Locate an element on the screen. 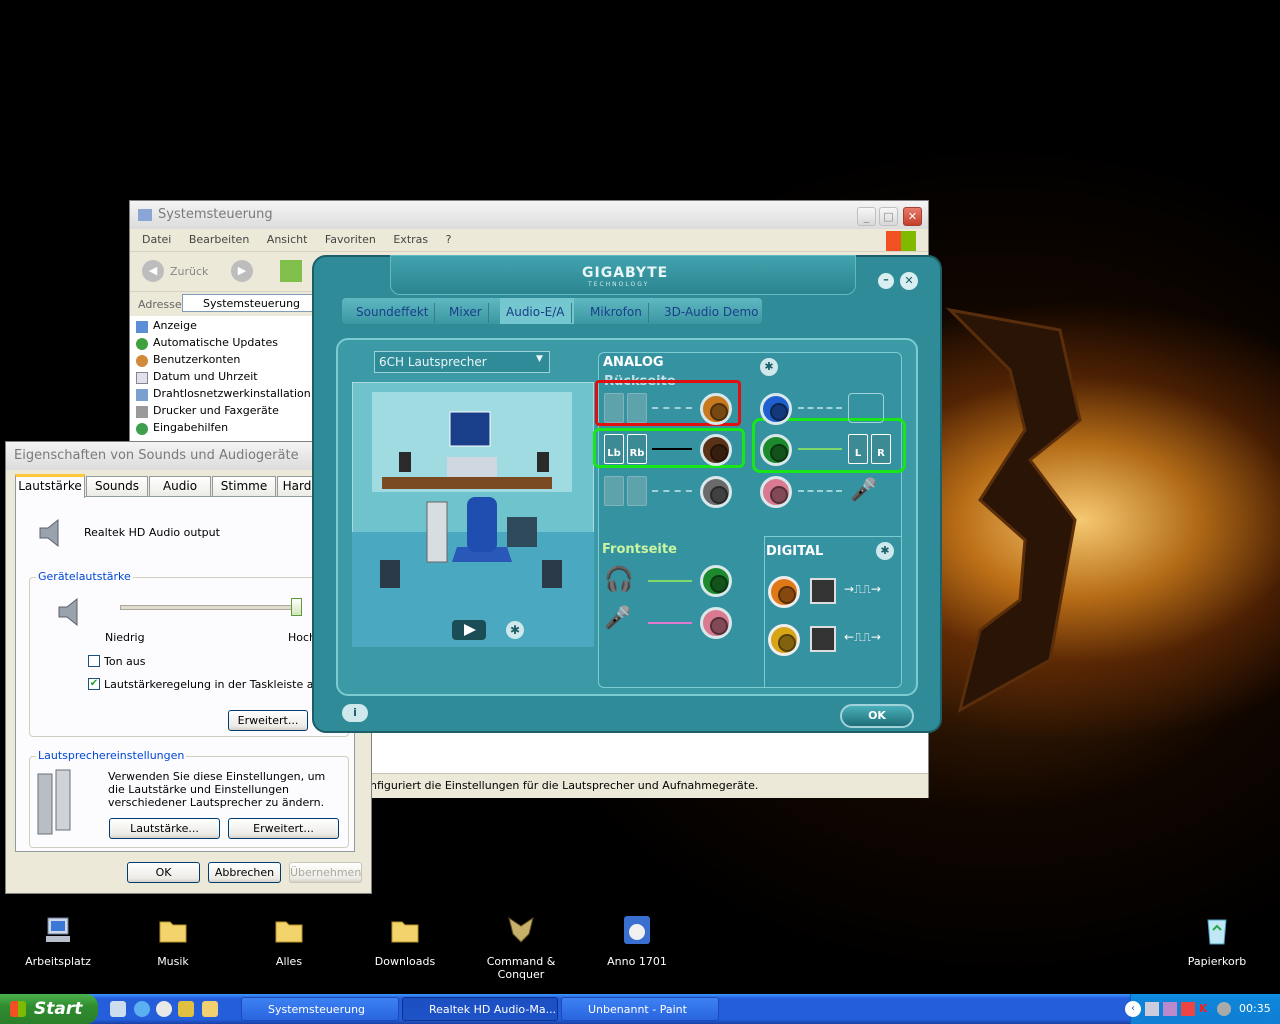  quicklaunch-app2-icon is located at coordinates (210, 1009).